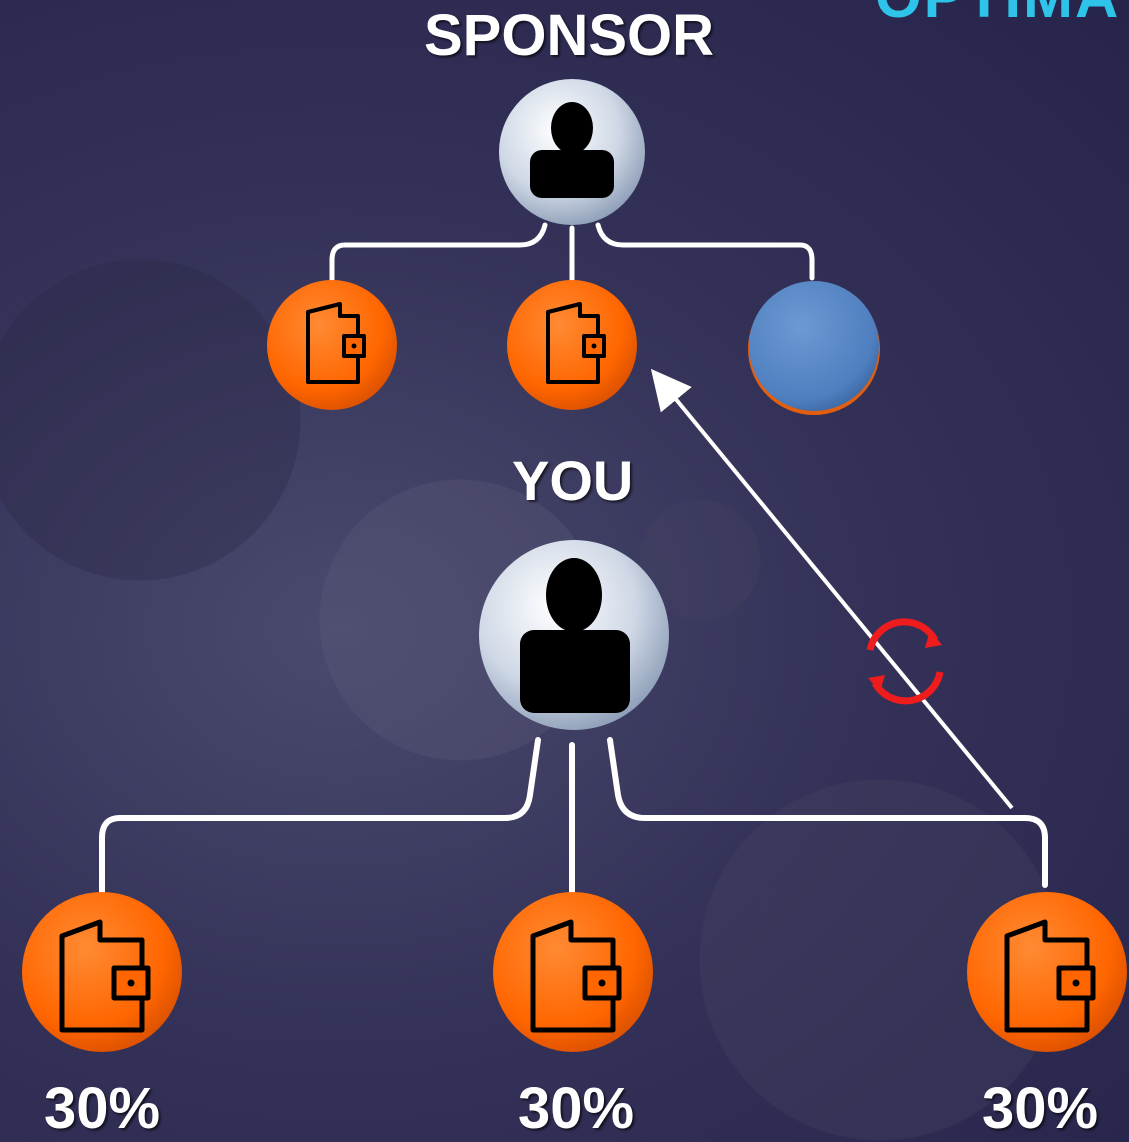 Image resolution: width=1129 pixels, height=1142 pixels. Describe the element at coordinates (332, 345) in the screenshot. I see `sponsor-child-left` at that location.